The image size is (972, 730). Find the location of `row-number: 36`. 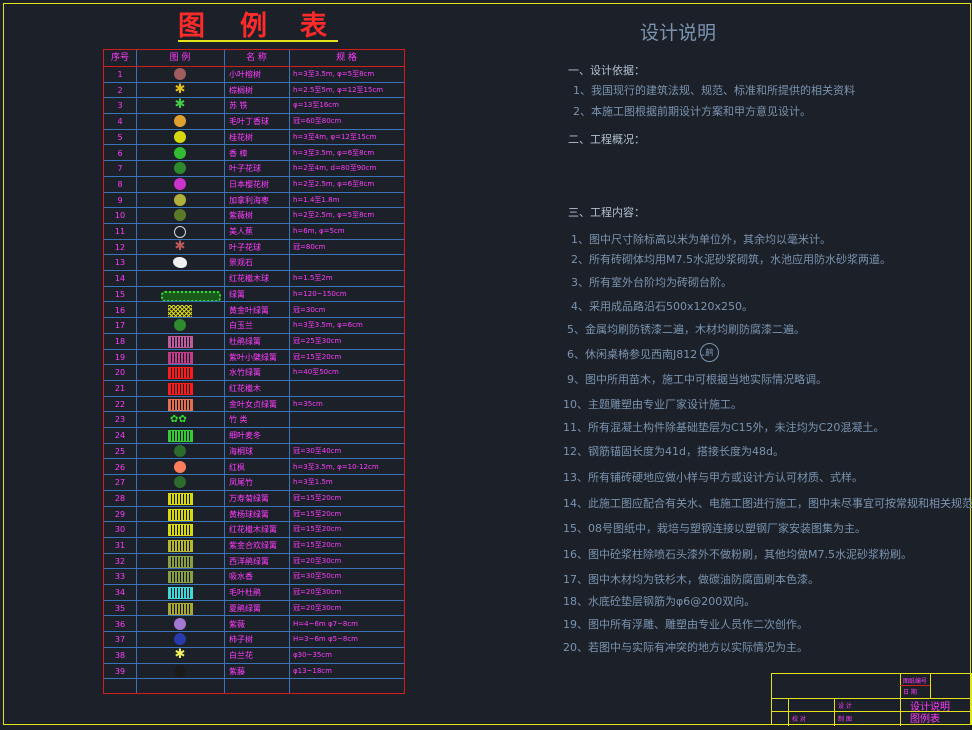

row-number: 36 is located at coordinates (120, 624).